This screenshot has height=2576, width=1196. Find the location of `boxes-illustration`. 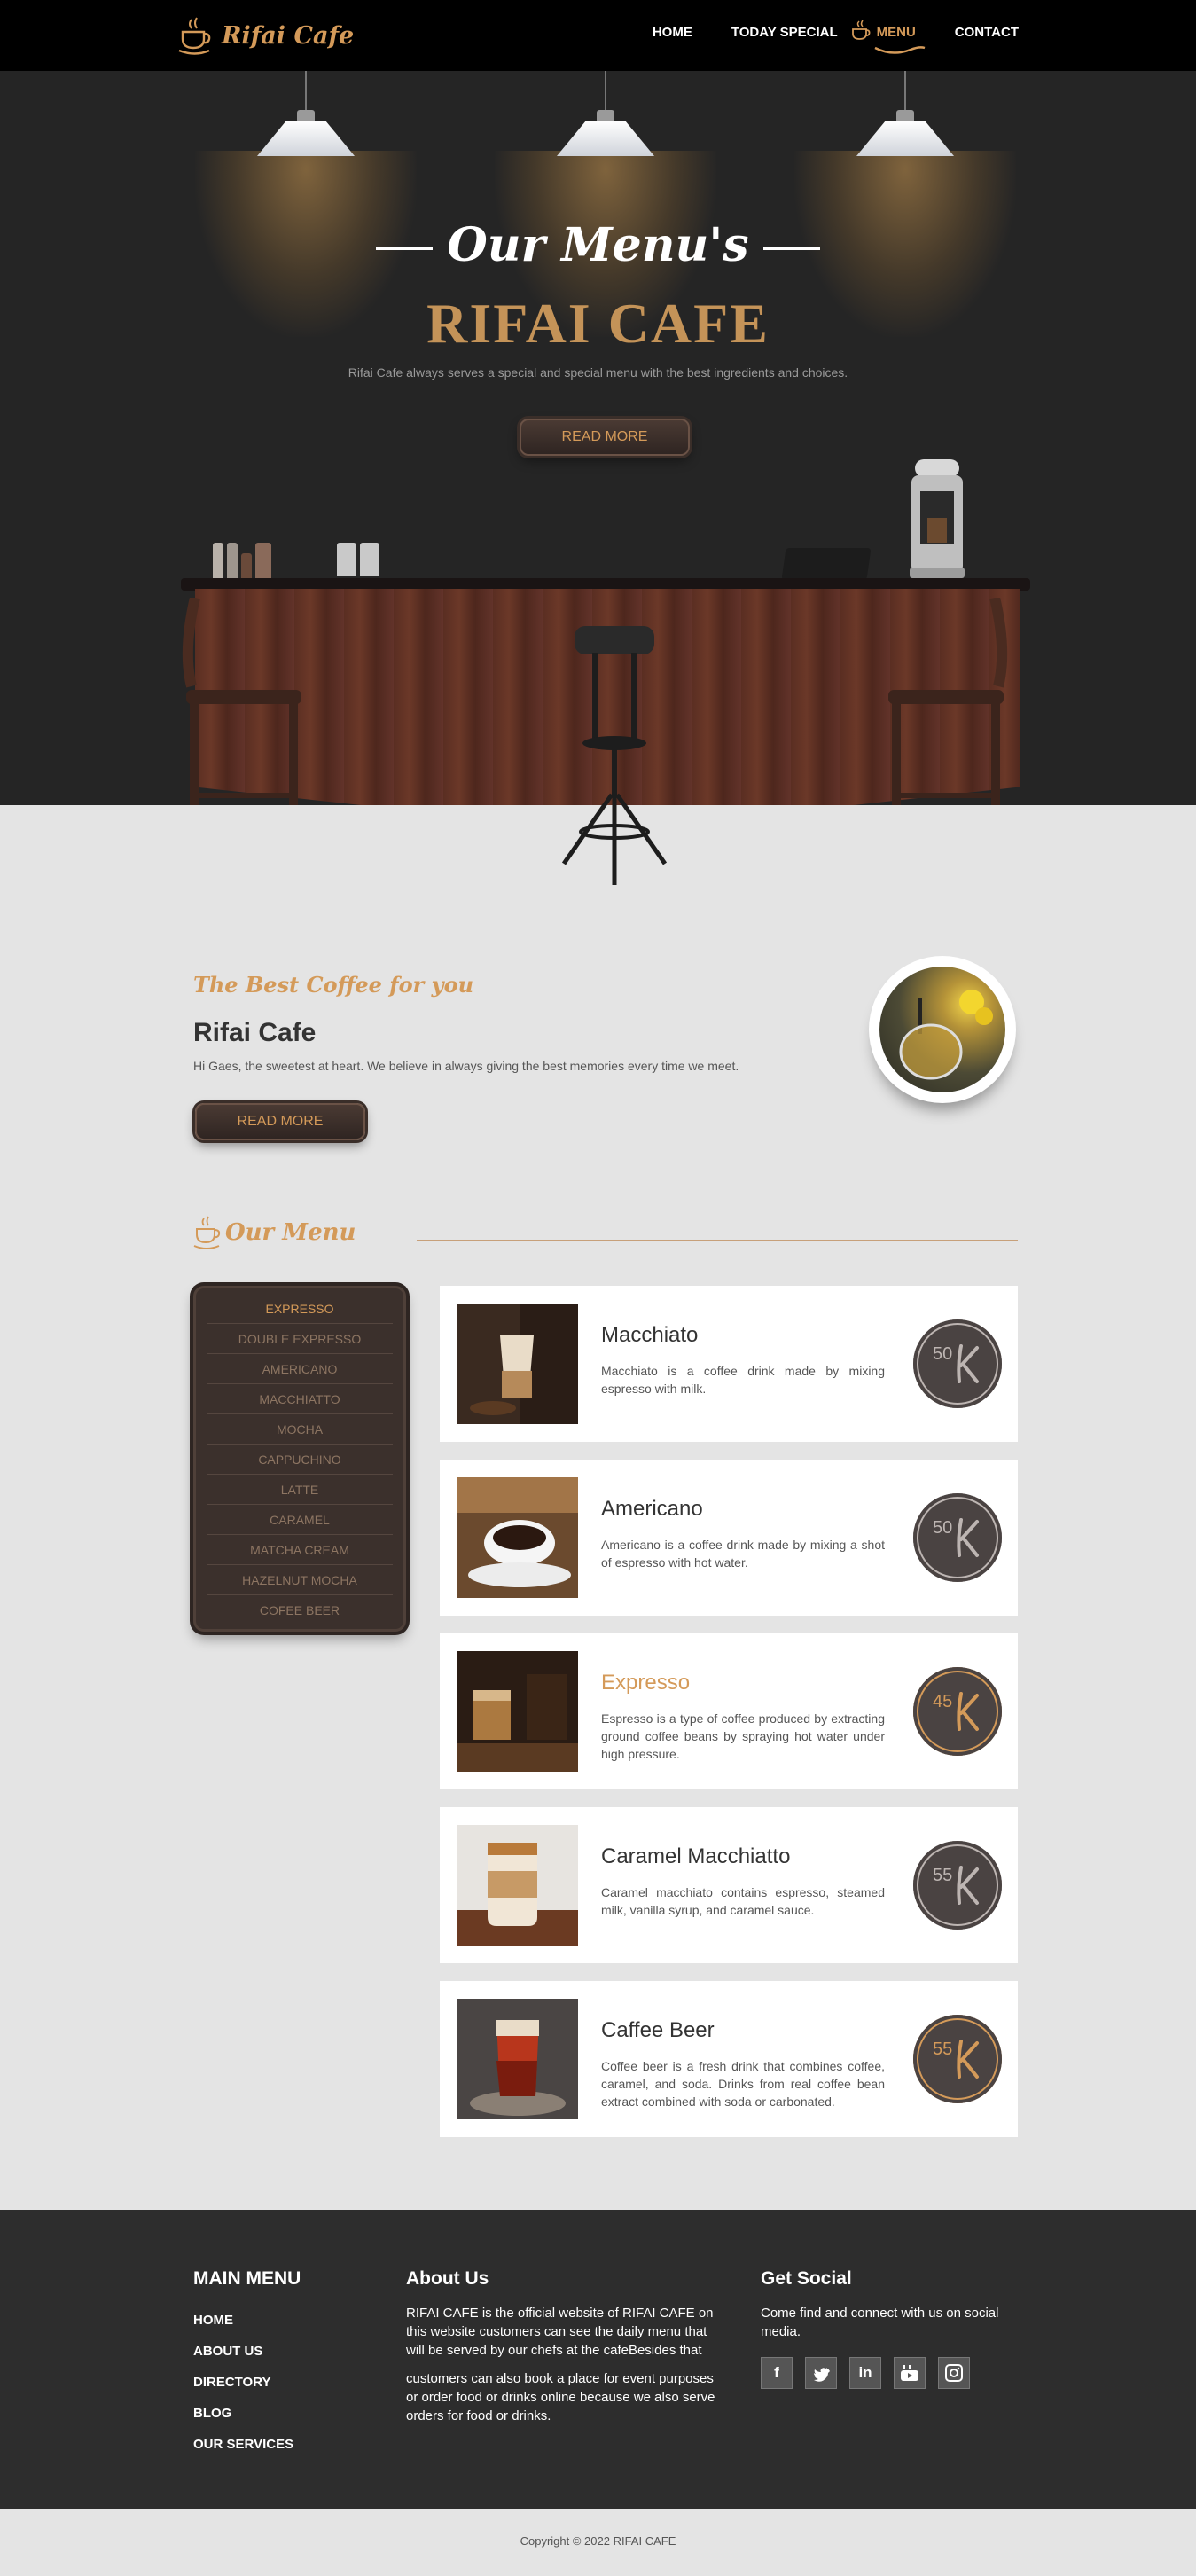

boxes-illustration is located at coordinates (358, 559).